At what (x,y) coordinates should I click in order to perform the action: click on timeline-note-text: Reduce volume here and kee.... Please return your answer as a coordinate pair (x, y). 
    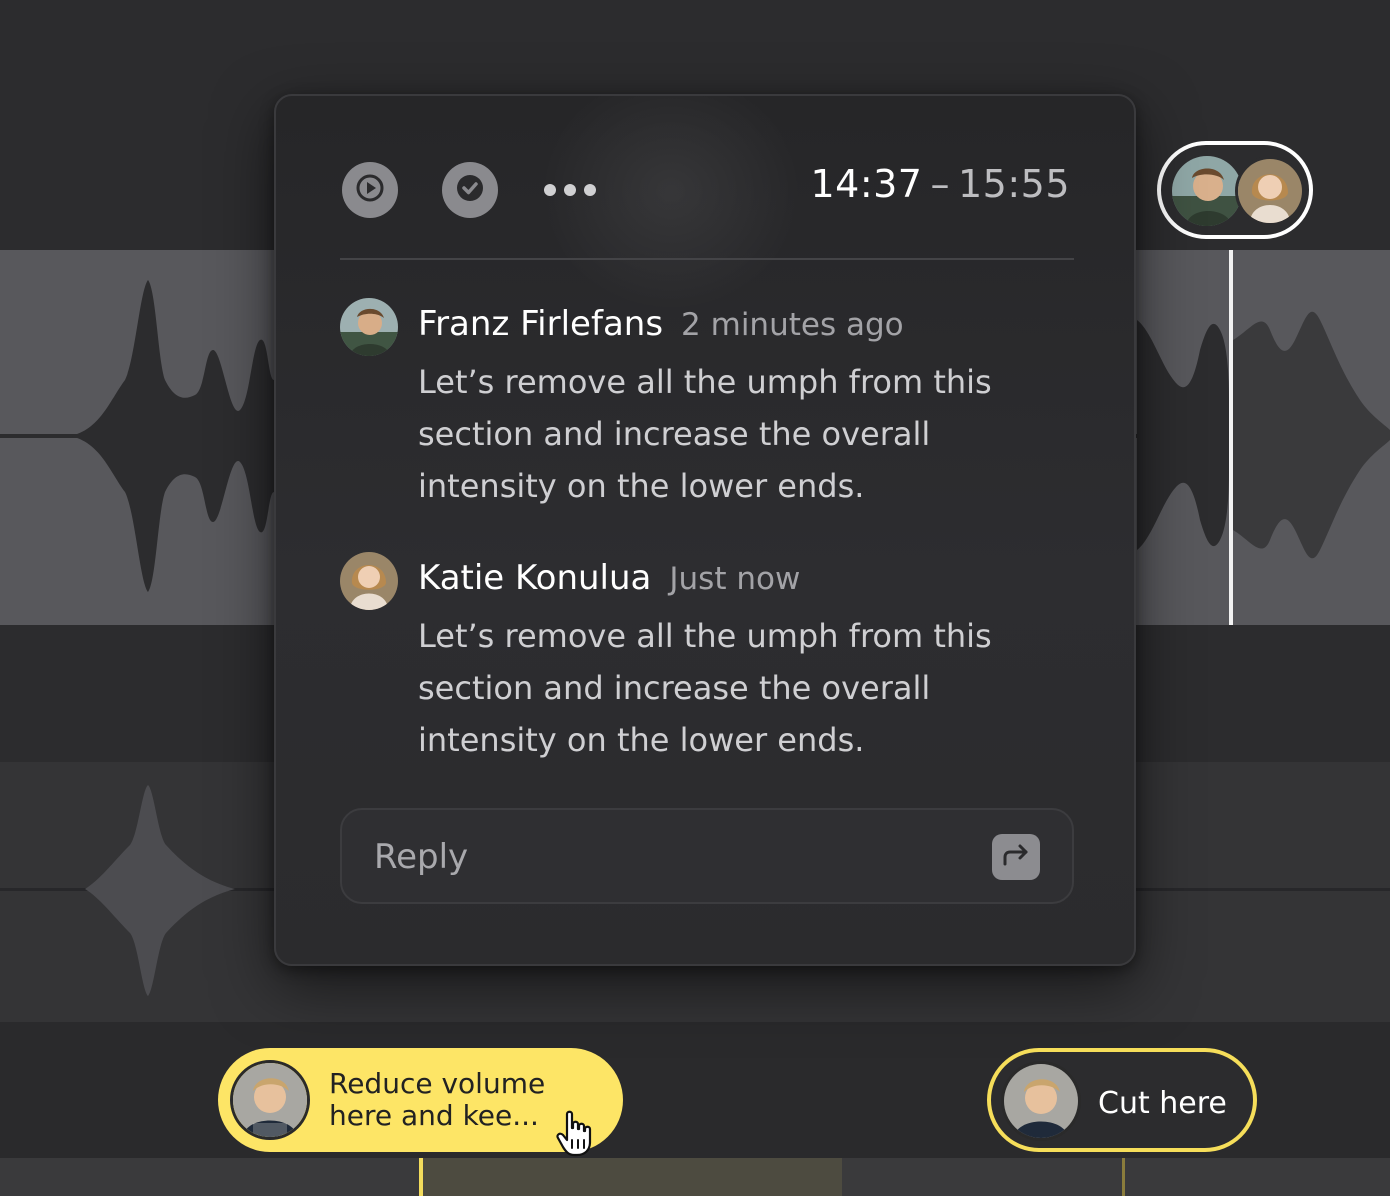
    Looking at the image, I should click on (437, 1099).